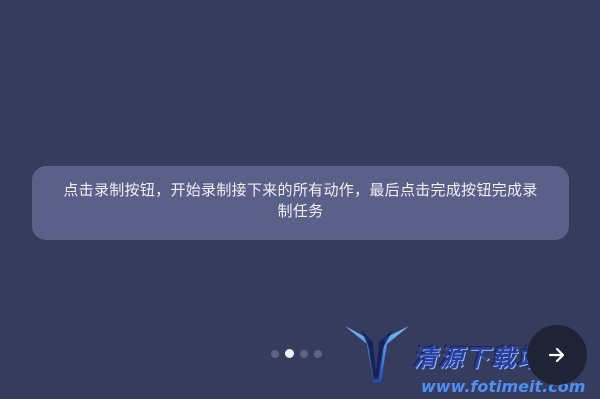 This screenshot has width=600, height=399. Describe the element at coordinates (478, 358) in the screenshot. I see `watermark-logo-text: 清源下载站` at that location.